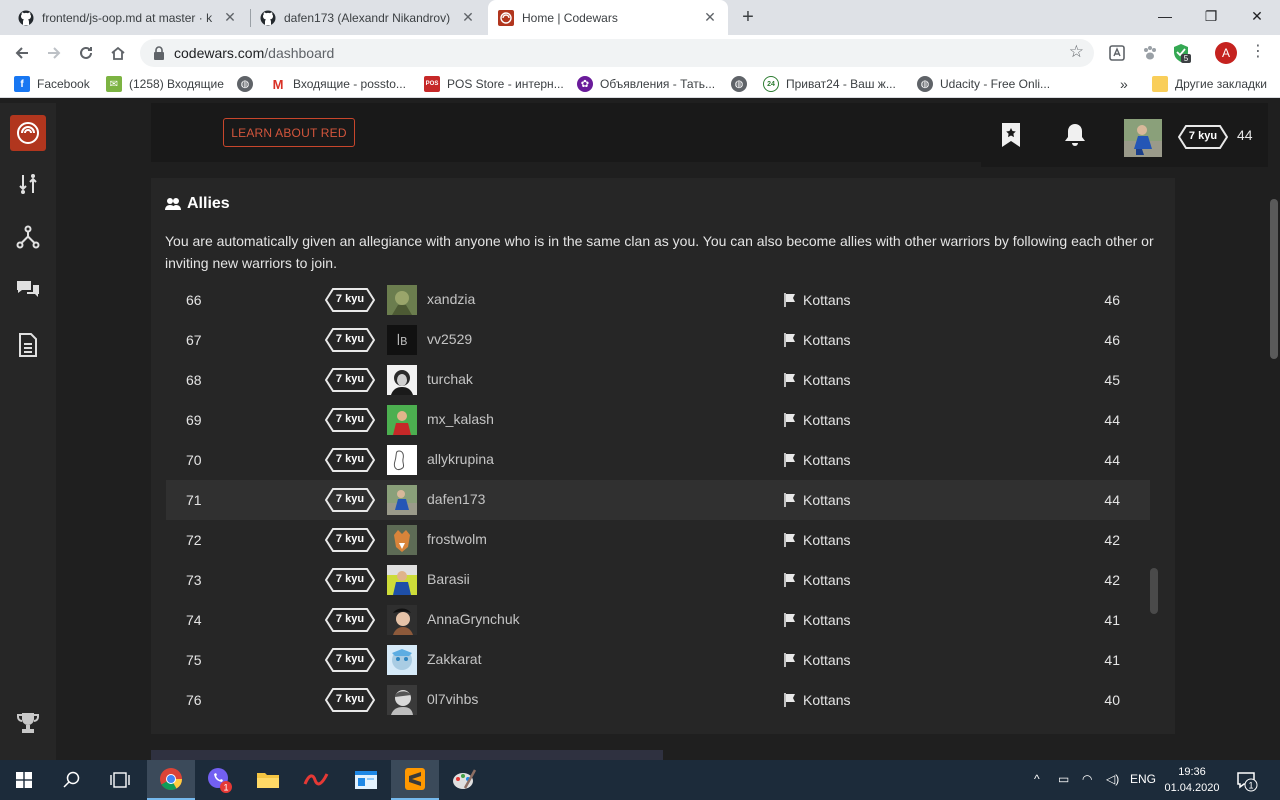  What do you see at coordinates (1165, 16) in the screenshot?
I see `minimize-button: —` at bounding box center [1165, 16].